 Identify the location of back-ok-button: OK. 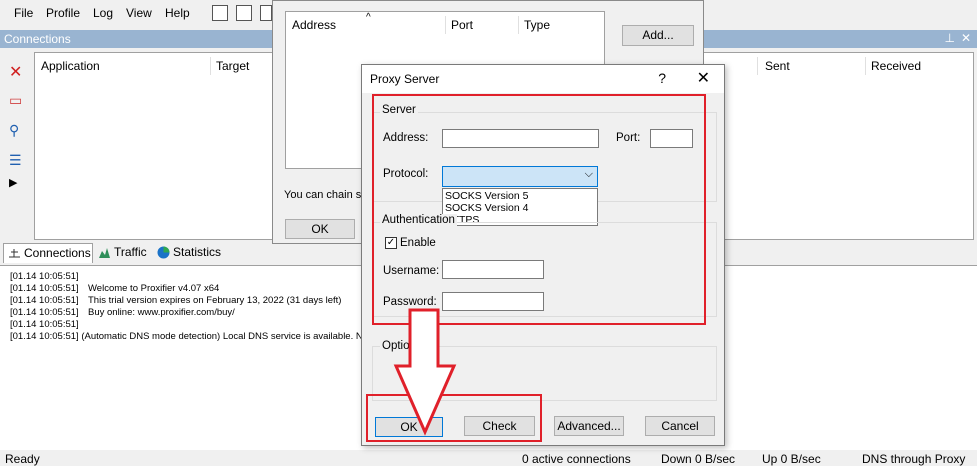
(320, 229).